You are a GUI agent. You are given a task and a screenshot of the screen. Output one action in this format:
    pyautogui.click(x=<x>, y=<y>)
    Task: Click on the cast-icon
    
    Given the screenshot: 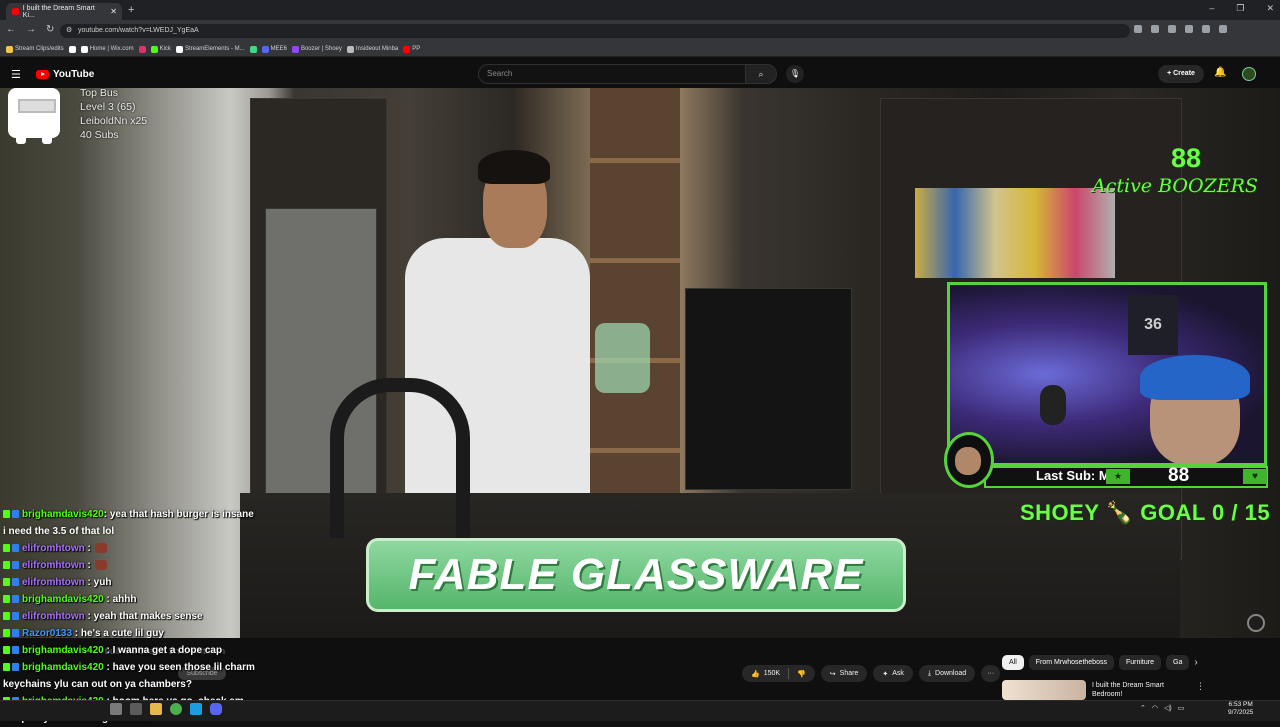 What is the action you would take?
    pyautogui.click(x=1138, y=29)
    